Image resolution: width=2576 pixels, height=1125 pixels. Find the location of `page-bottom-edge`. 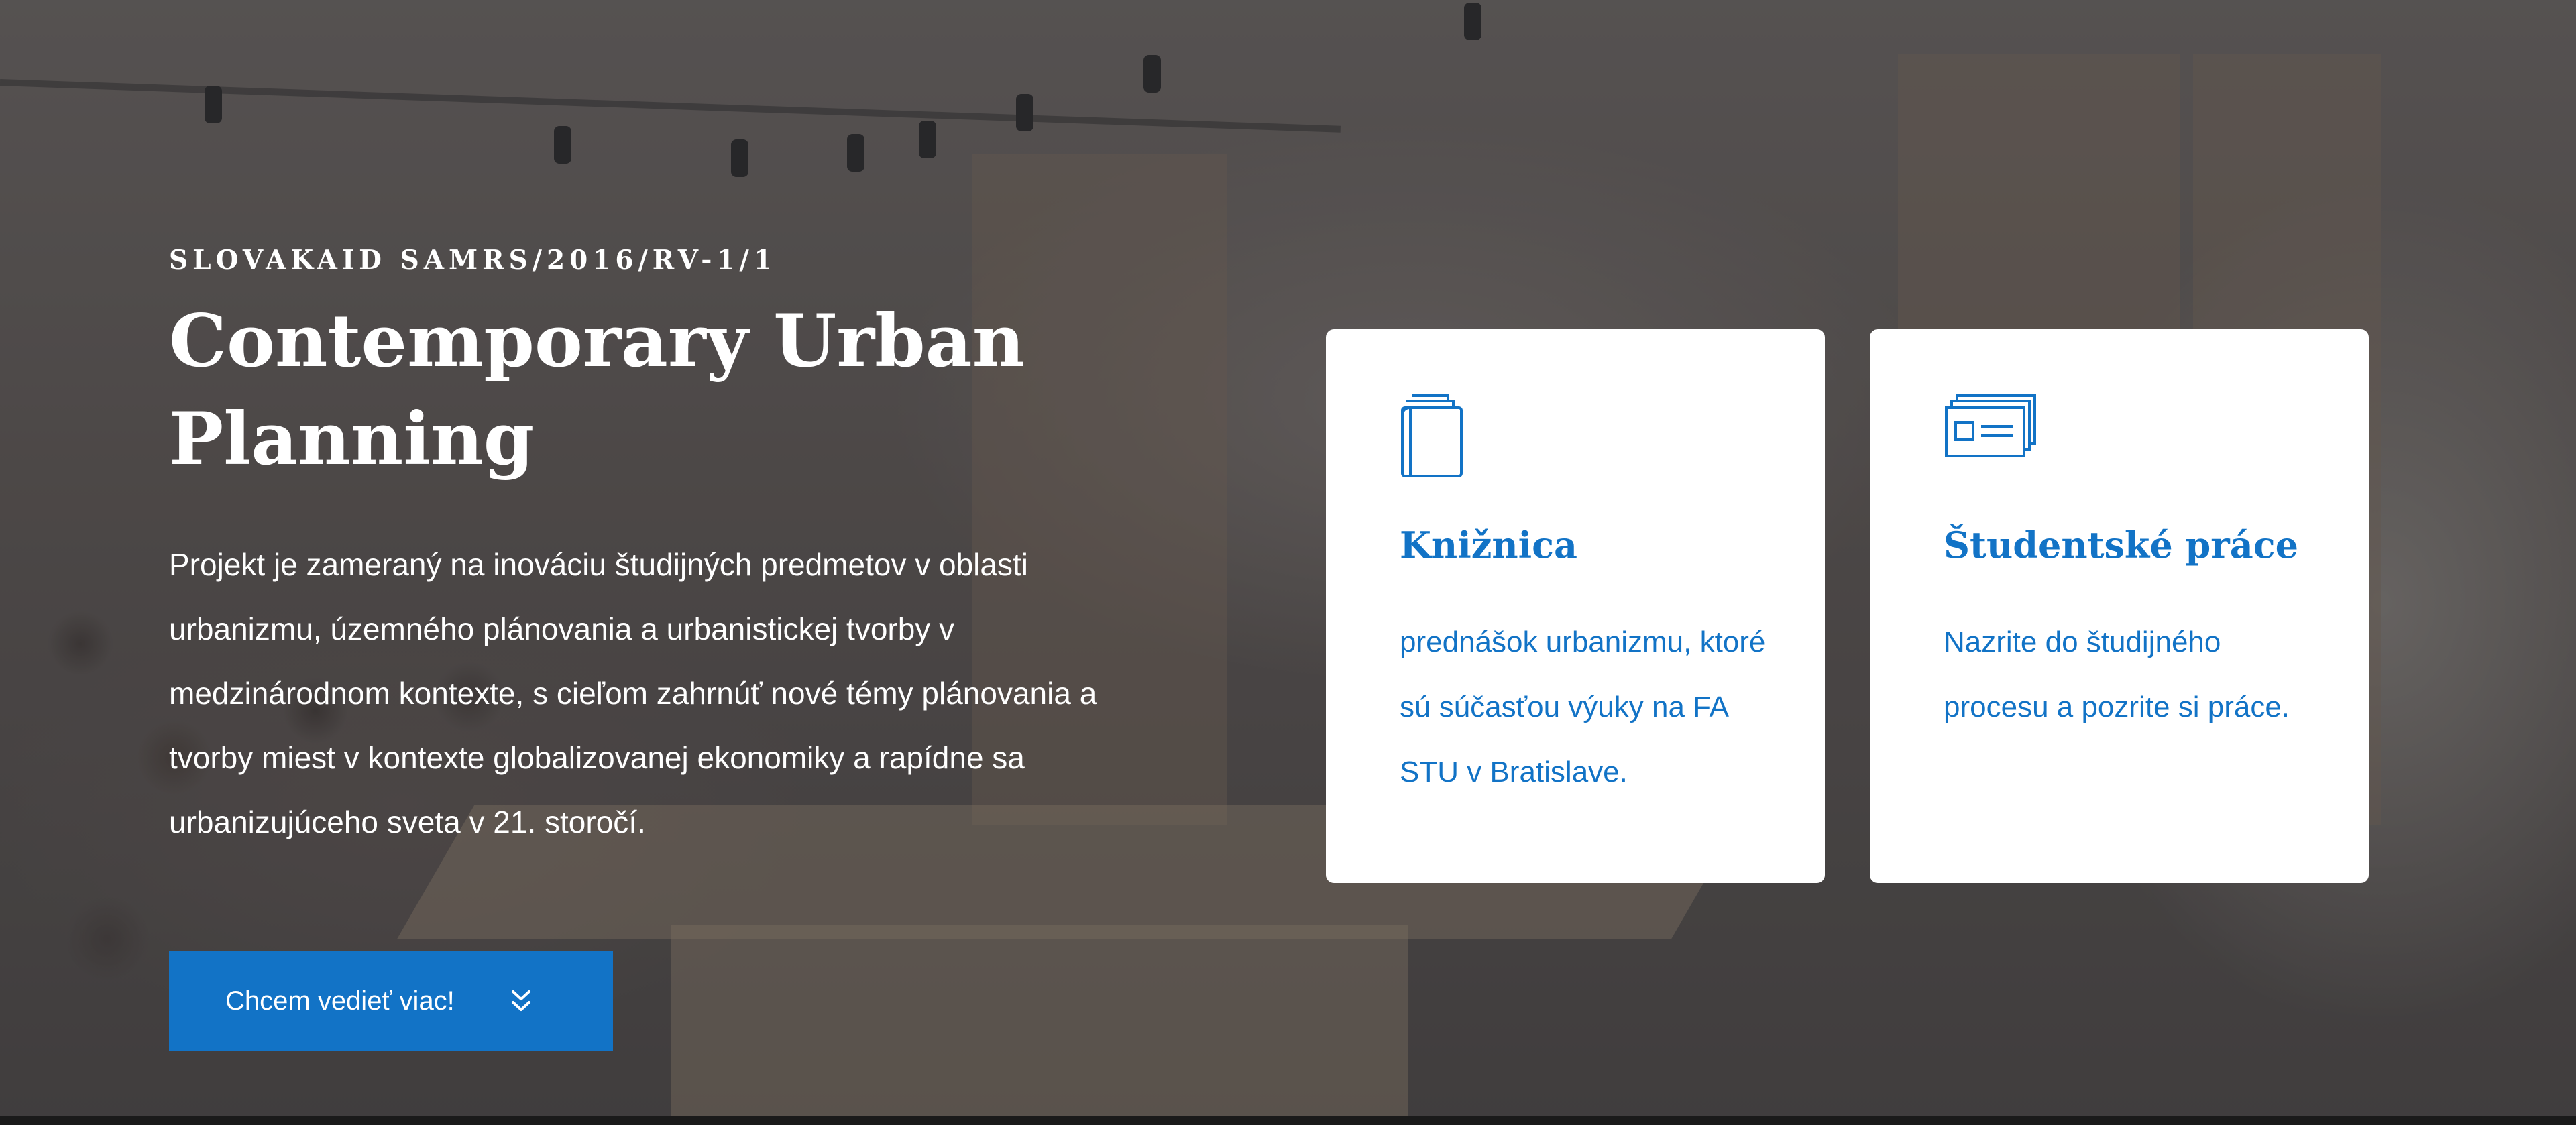

page-bottom-edge is located at coordinates (1288, 1120).